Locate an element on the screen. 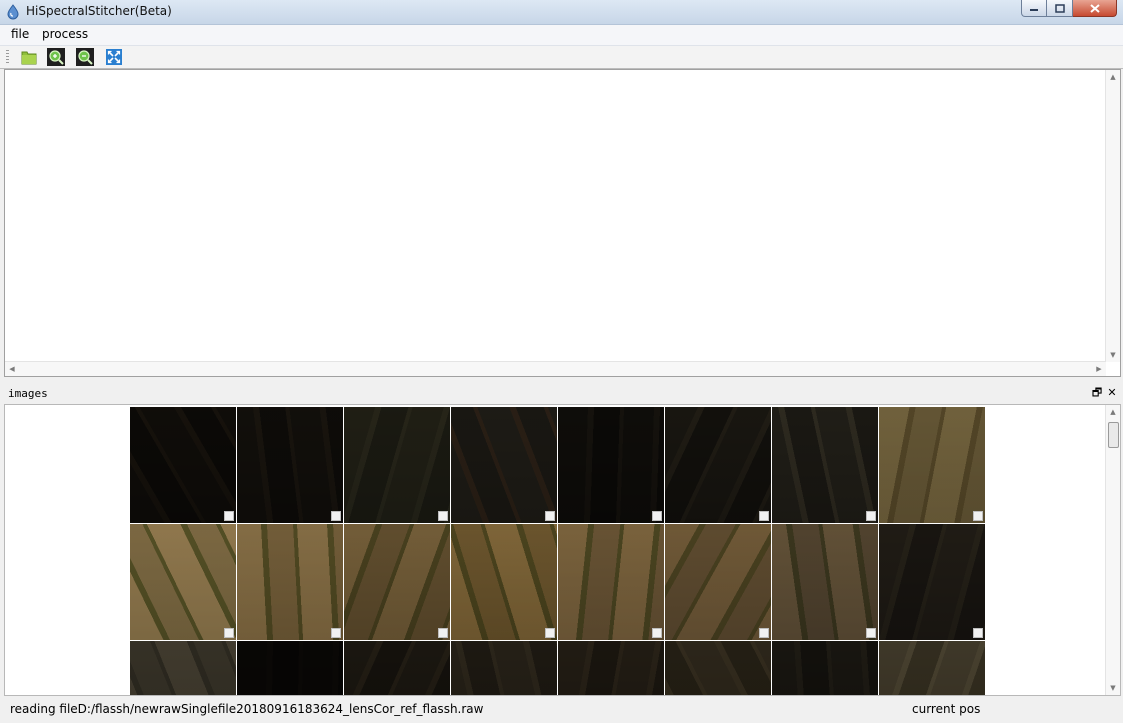 This screenshot has height=723, width=1123. canvas-vertical-scrollbar: ▲ ▼ is located at coordinates (1112, 216).